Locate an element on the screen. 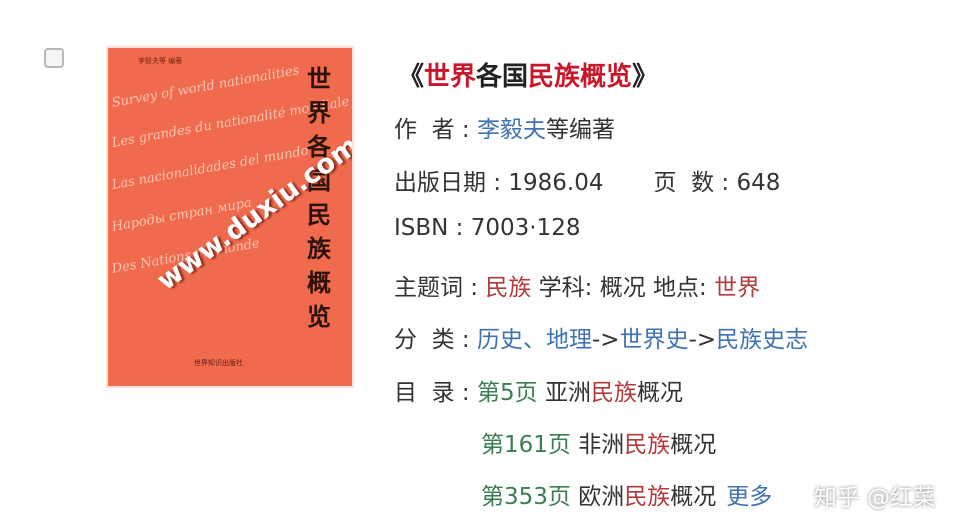  toc-page-link: 第5页 is located at coordinates (507, 393).